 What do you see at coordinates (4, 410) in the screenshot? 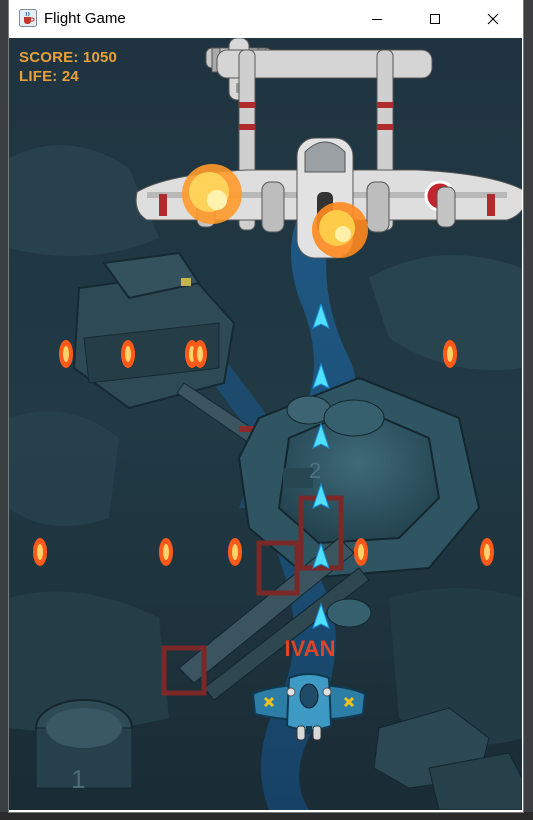
I see `background-editor-left` at bounding box center [4, 410].